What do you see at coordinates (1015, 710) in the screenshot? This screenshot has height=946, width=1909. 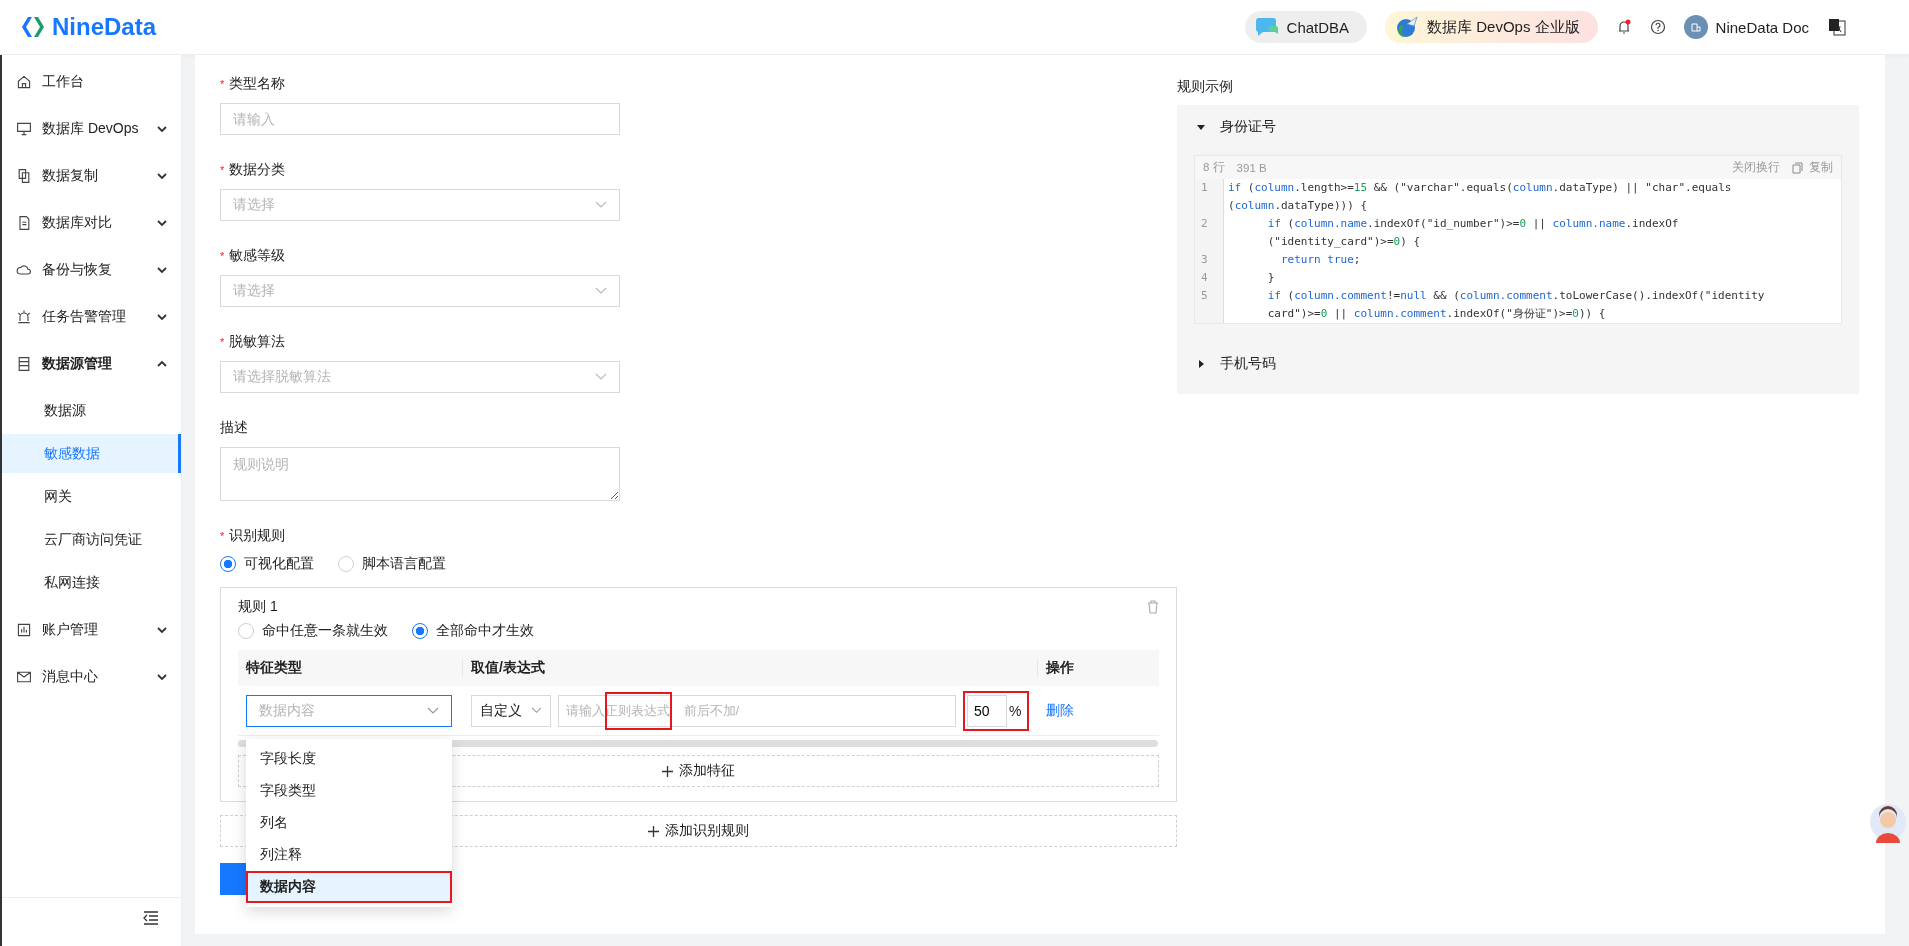 I see `percent-unit: %` at bounding box center [1015, 710].